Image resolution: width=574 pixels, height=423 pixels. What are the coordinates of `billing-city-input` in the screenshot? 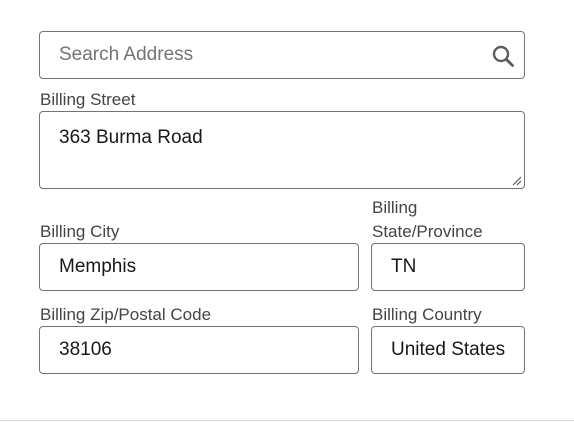 It's located at (206, 267).